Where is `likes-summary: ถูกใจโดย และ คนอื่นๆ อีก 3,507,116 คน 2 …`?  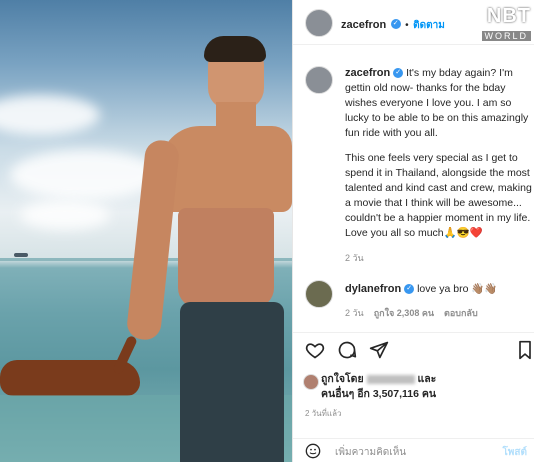 likes-summary: ถูกใจโดย และ คนอื่นๆ อีก 3,507,116 คน 2 … is located at coordinates (419, 396).